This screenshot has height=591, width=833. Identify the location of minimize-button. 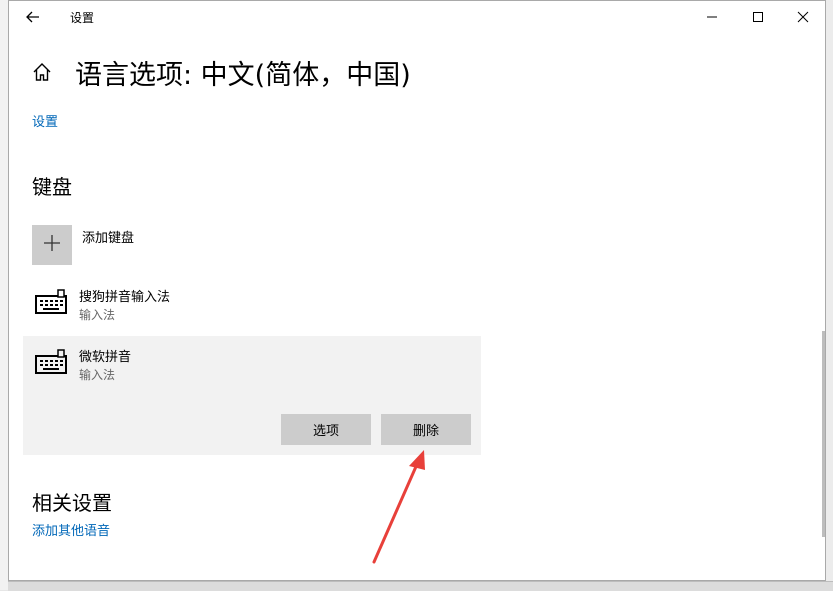
(712, 17).